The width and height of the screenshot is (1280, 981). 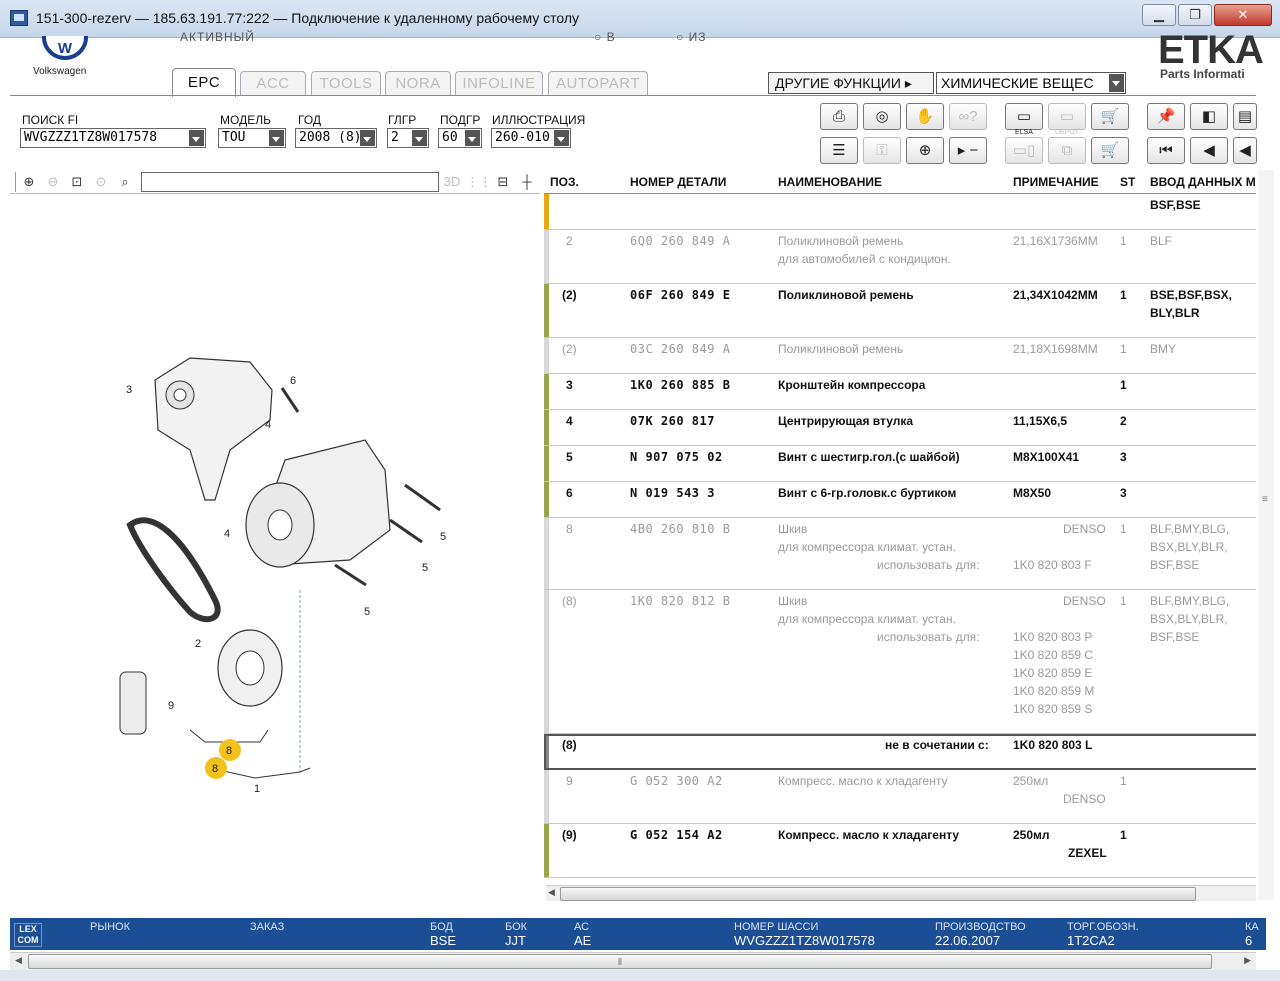 I want to click on window-horizontal-scrollbar: ◀ ⦀ ▶, so click(x=633, y=961).